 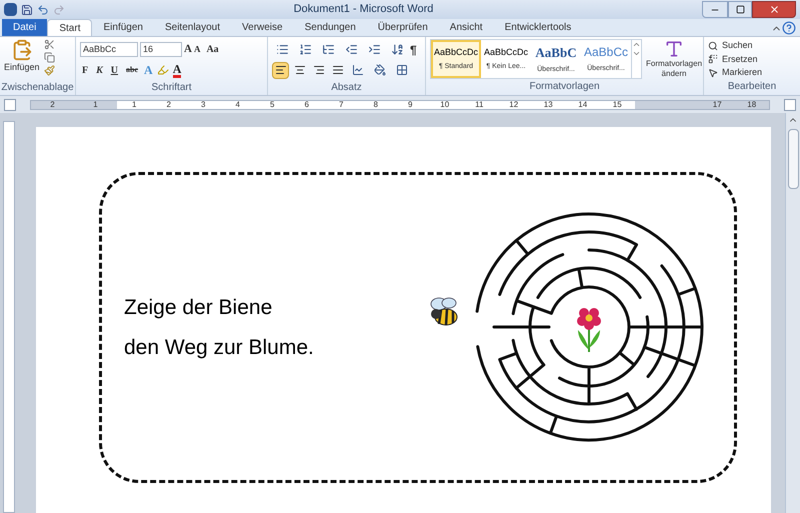 What do you see at coordinates (49, 70) in the screenshot?
I see `format-painter-icon` at bounding box center [49, 70].